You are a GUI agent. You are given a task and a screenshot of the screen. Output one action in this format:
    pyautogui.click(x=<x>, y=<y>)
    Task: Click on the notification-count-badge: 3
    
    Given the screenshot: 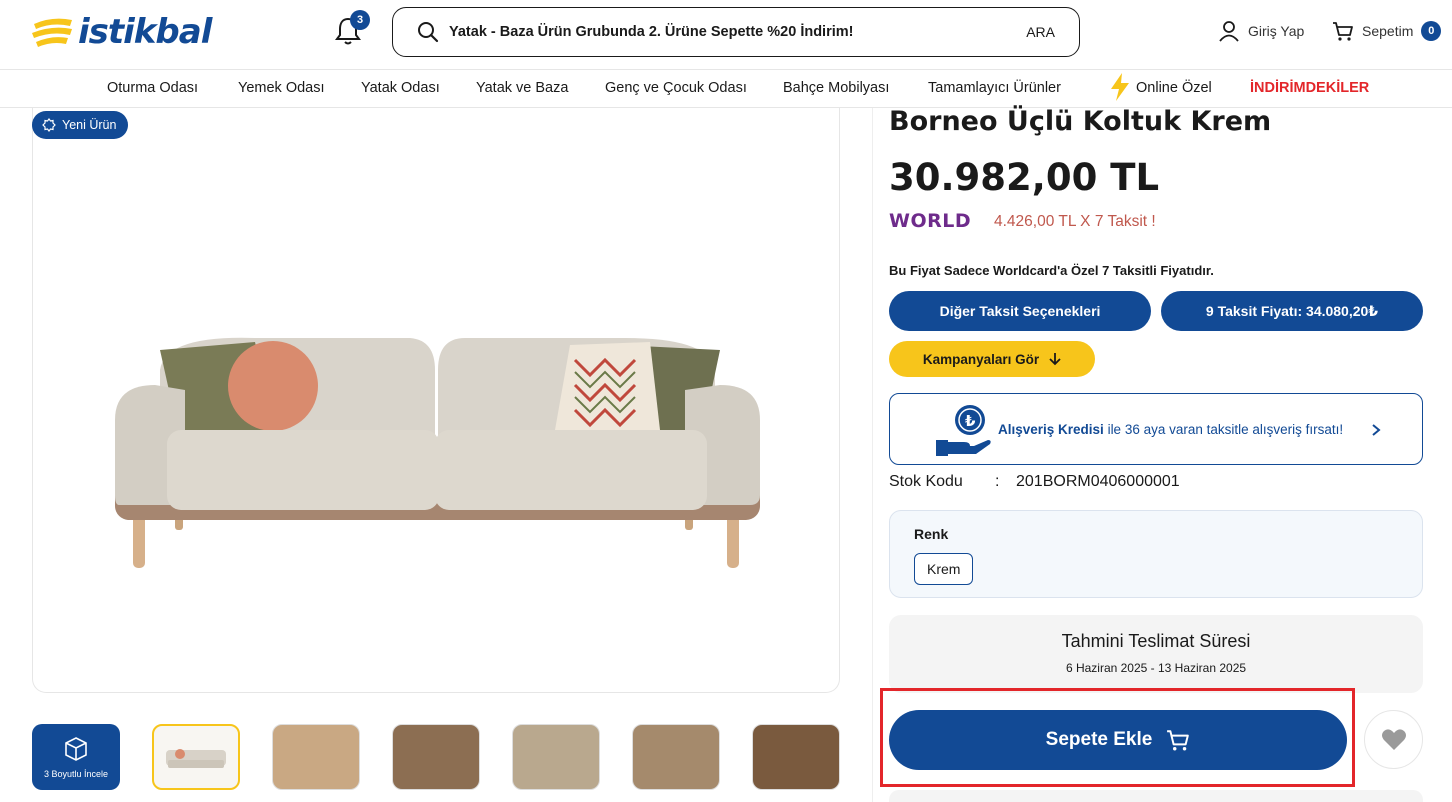 What is the action you would take?
    pyautogui.click(x=360, y=20)
    